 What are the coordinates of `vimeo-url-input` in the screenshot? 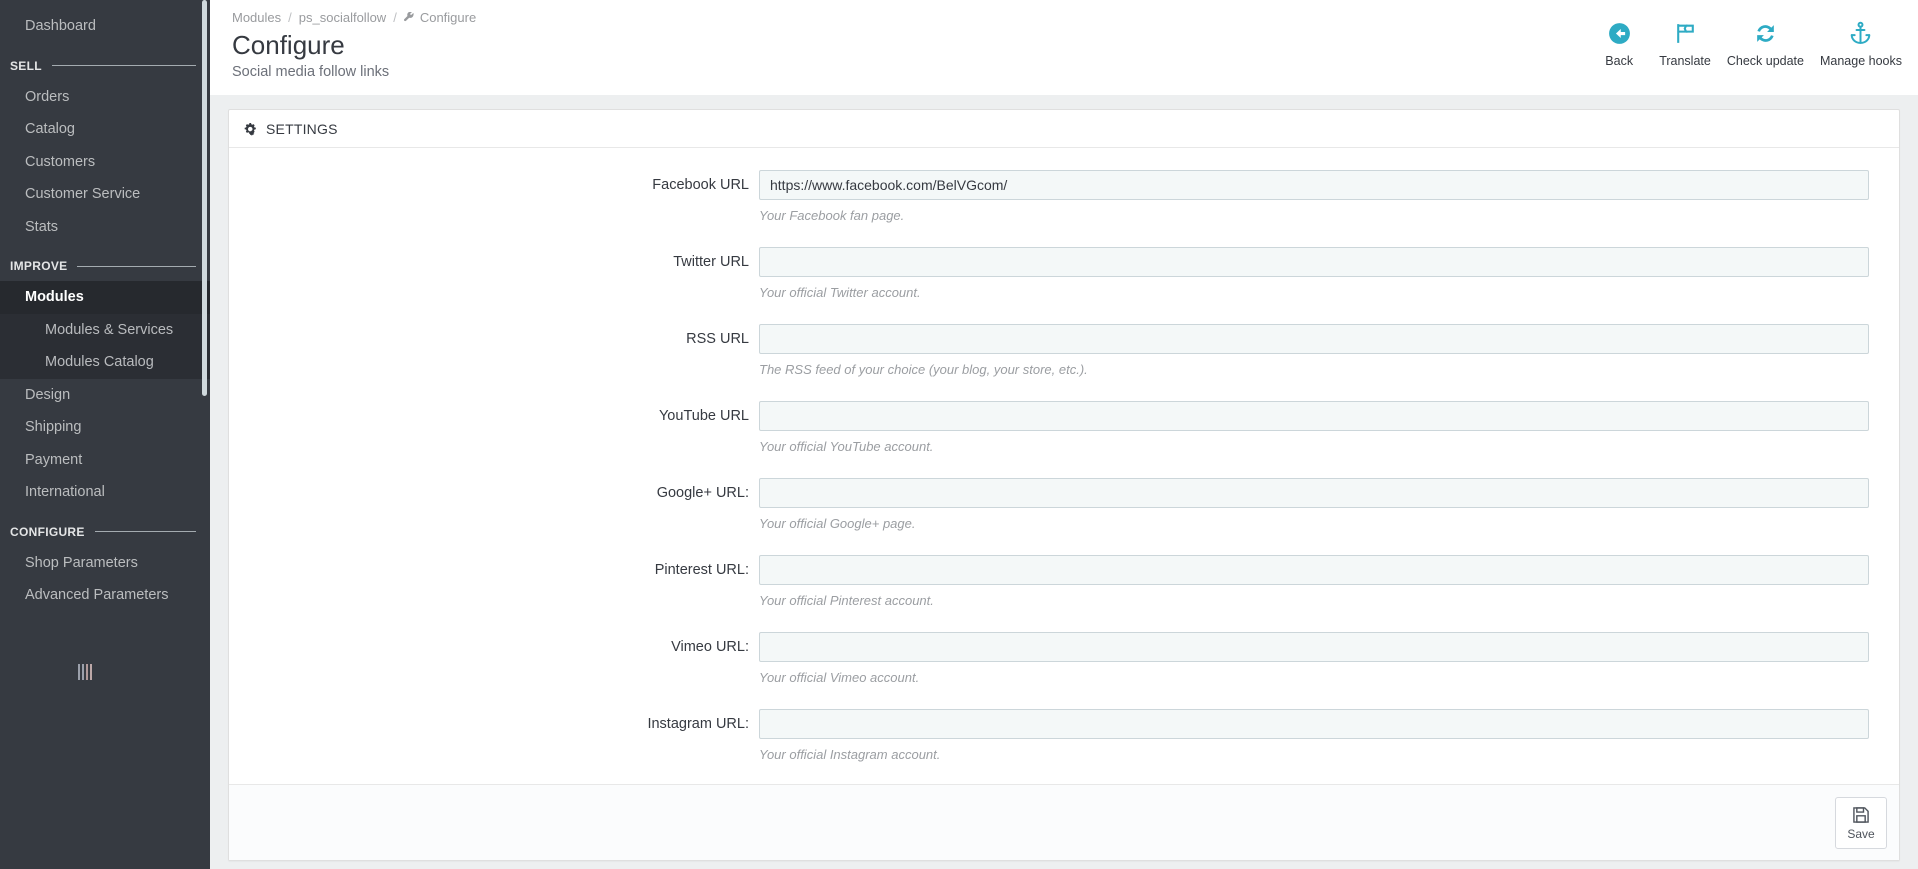 It's located at (1314, 647).